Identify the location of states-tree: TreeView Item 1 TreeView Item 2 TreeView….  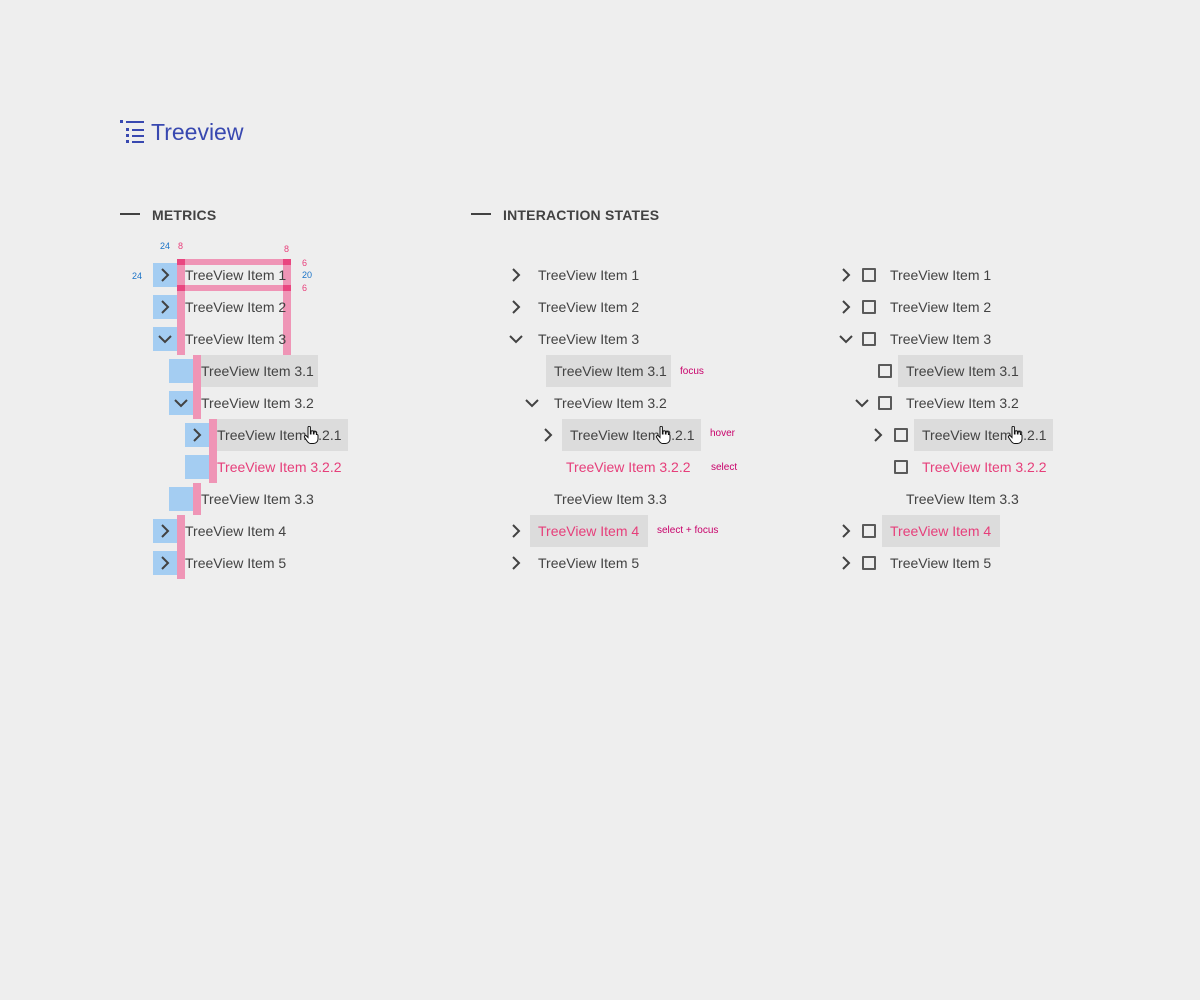
(630, 420).